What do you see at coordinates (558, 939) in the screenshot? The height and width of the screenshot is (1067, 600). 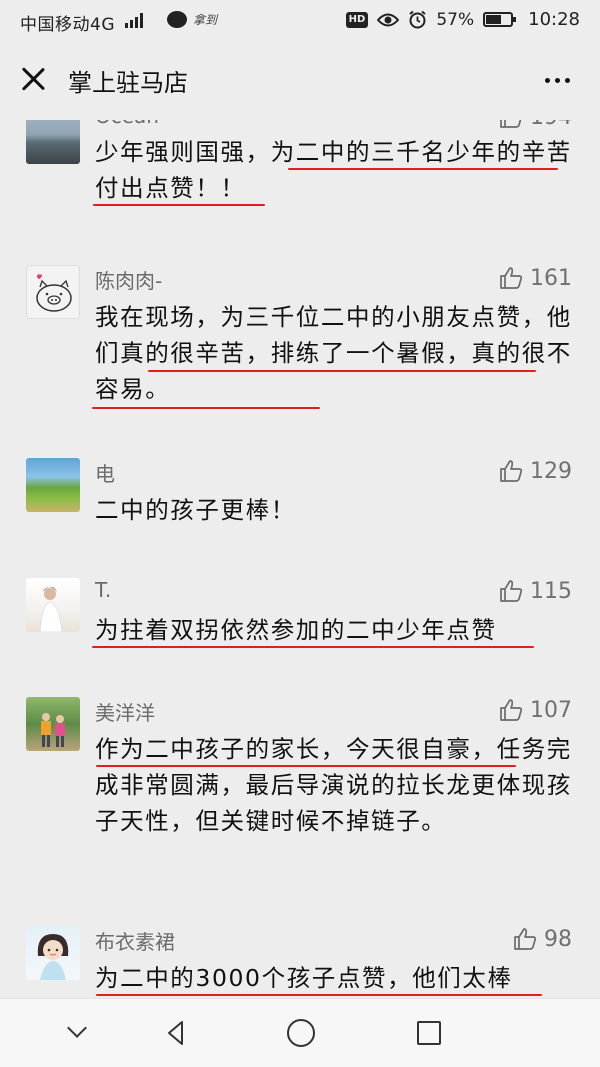 I see `like-count: 98` at bounding box center [558, 939].